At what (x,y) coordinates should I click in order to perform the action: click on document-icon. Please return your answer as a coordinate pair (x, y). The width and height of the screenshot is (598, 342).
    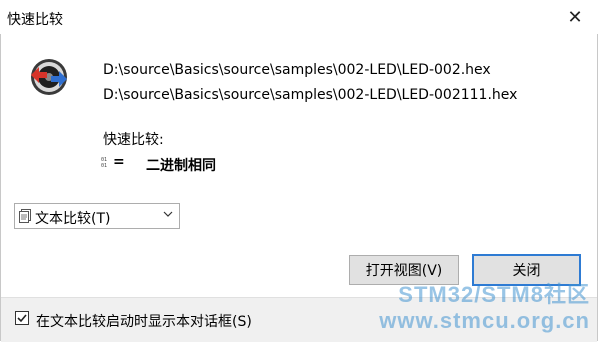
    Looking at the image, I should click on (25, 216).